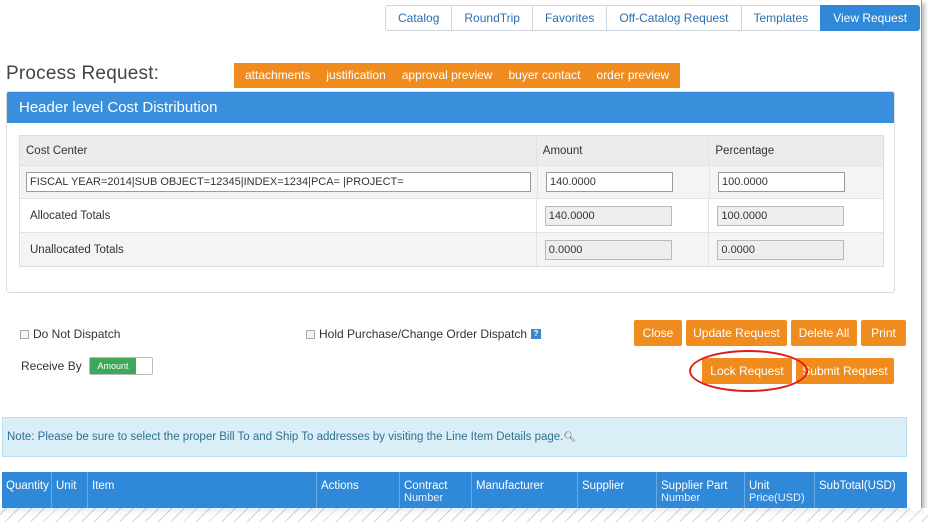 The width and height of the screenshot is (928, 522). What do you see at coordinates (701, 491) in the screenshot?
I see `column-header-supplier-part: Supplier Part Number` at bounding box center [701, 491].